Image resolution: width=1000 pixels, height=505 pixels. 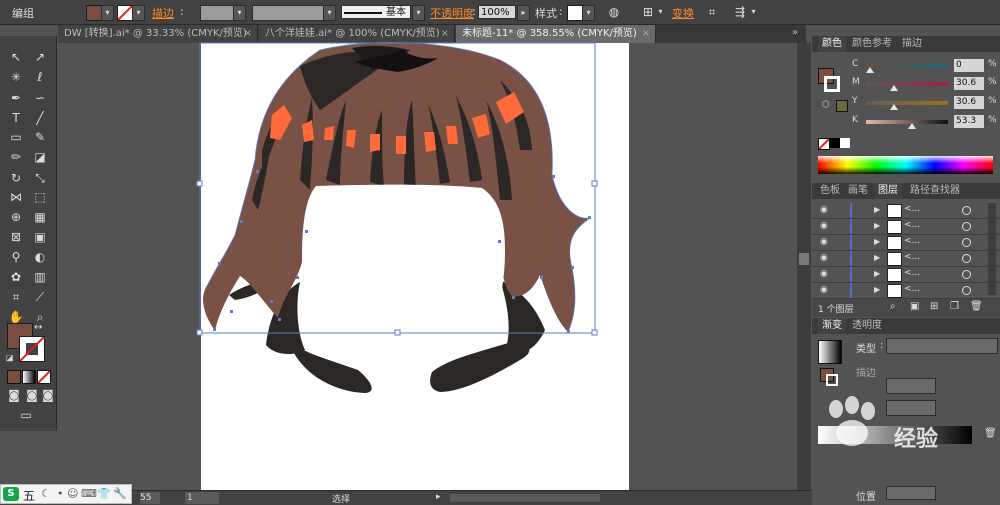 I want to click on paw-logo-icon, so click(x=852, y=421).